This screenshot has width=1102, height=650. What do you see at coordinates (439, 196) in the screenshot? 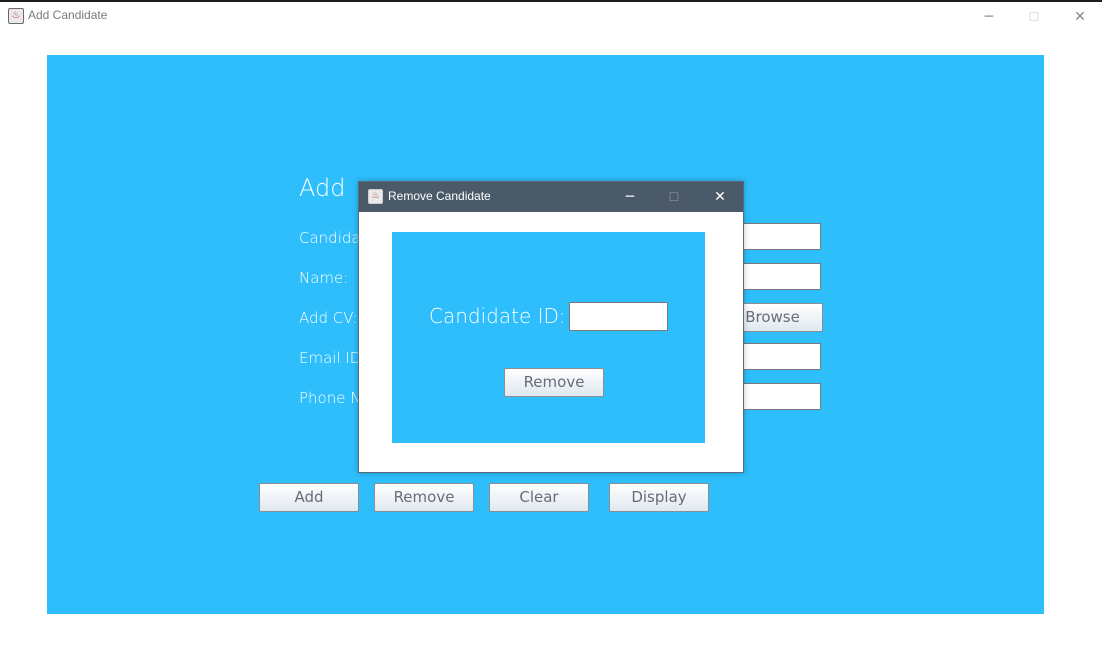
I see `dialog-title: Remove Candidate` at bounding box center [439, 196].